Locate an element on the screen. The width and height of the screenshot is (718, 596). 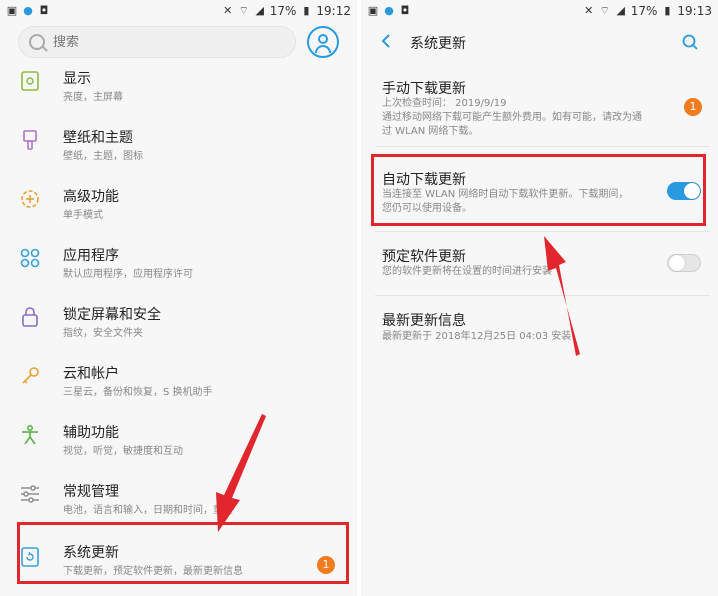
back-button is located at coordinates (386, 41).